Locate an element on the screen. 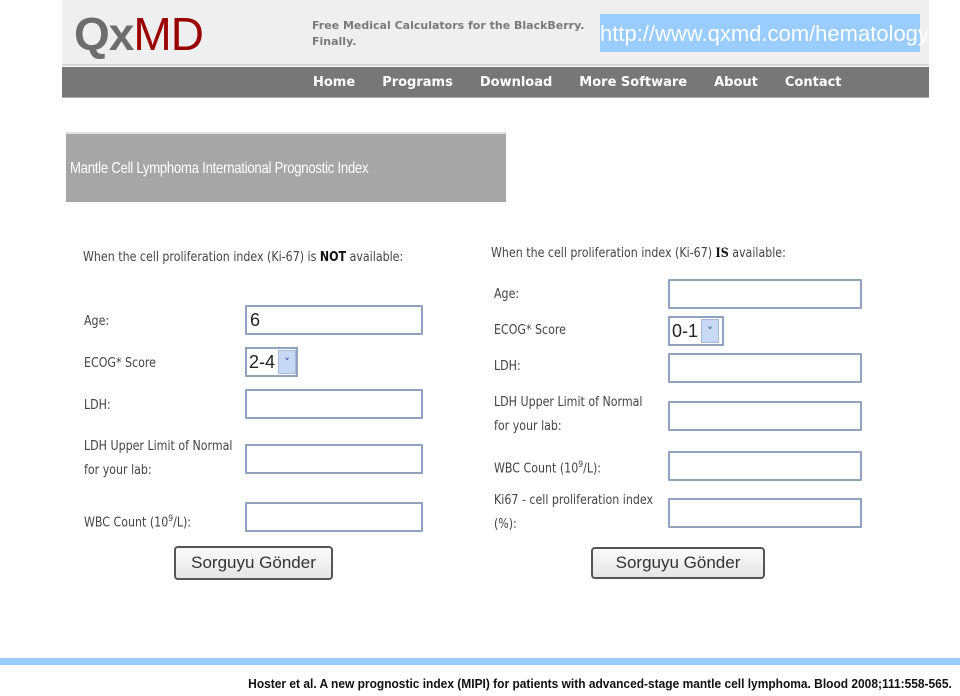 The width and height of the screenshot is (960, 696). logo-qx: Qx is located at coordinates (104, 34).